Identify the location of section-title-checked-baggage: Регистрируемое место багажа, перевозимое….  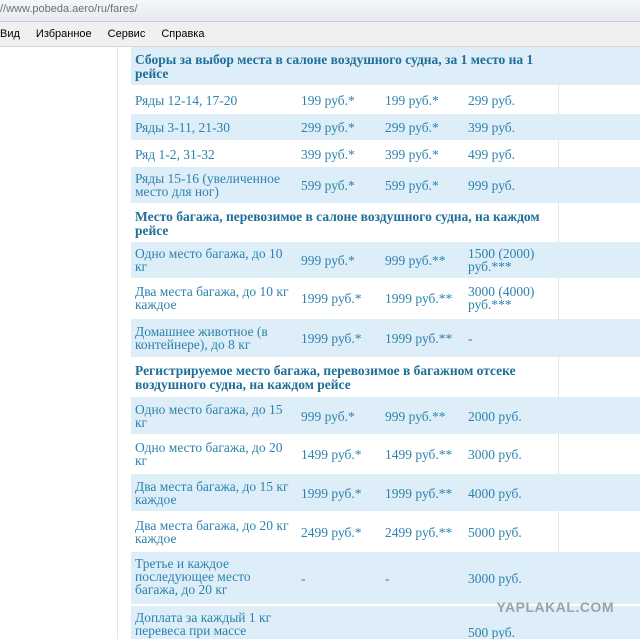
(325, 377).